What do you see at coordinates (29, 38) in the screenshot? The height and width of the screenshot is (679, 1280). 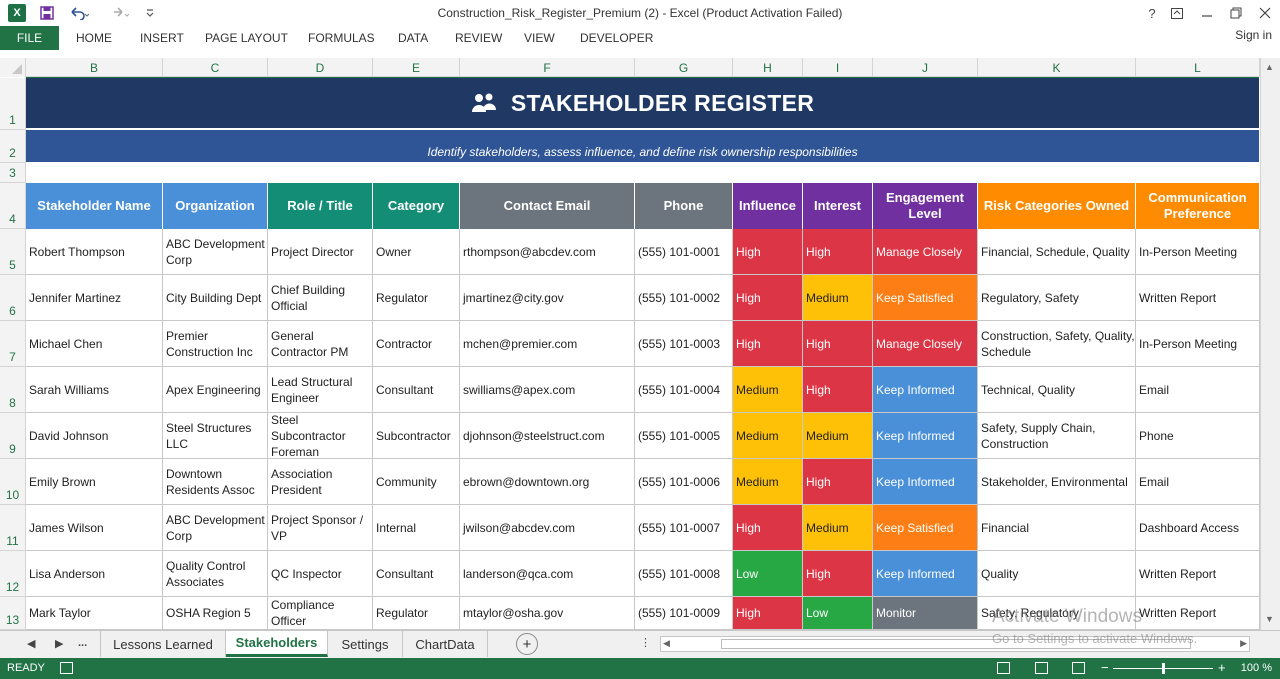 I see `file-tab: FILE` at bounding box center [29, 38].